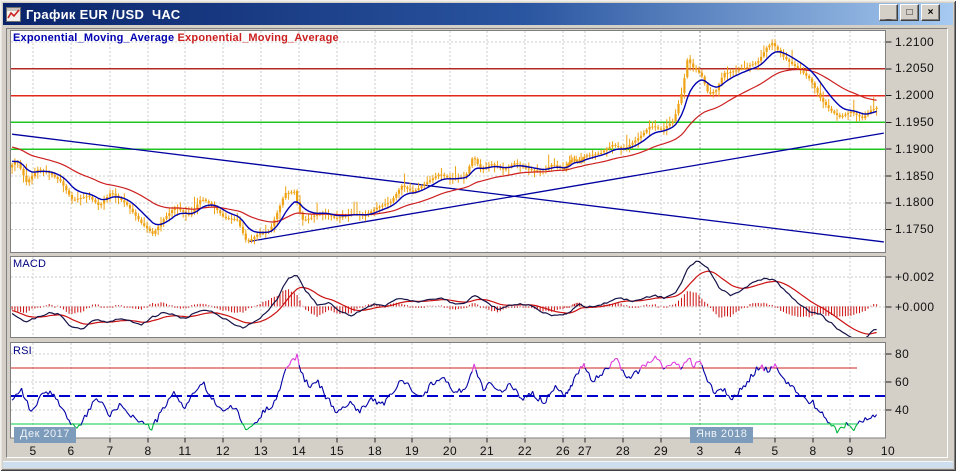 The height and width of the screenshot is (471, 956). What do you see at coordinates (110, 451) in the screenshot?
I see `x-tick-label: 7` at bounding box center [110, 451].